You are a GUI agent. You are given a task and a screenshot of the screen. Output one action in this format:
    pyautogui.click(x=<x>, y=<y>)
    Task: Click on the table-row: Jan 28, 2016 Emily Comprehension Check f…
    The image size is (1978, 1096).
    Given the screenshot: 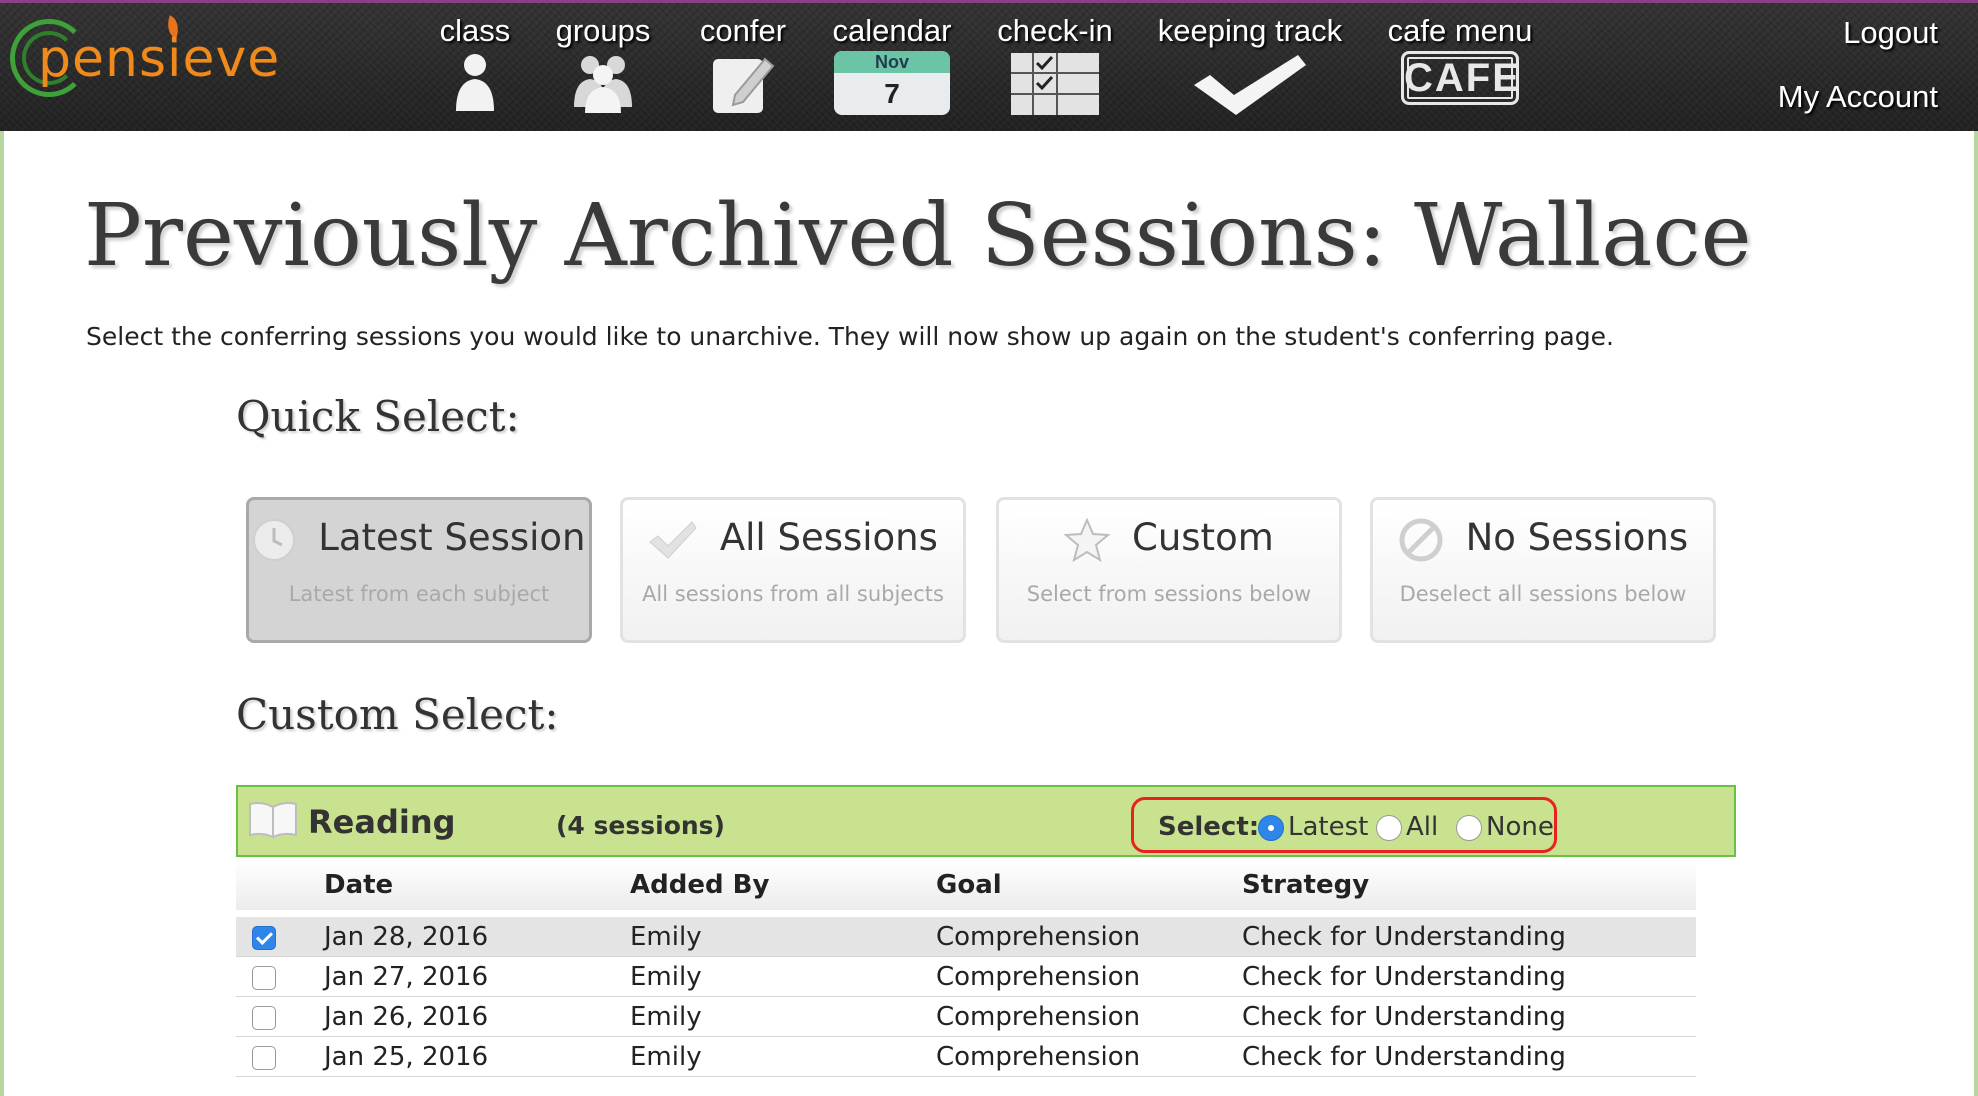 What is the action you would take?
    pyautogui.click(x=966, y=937)
    